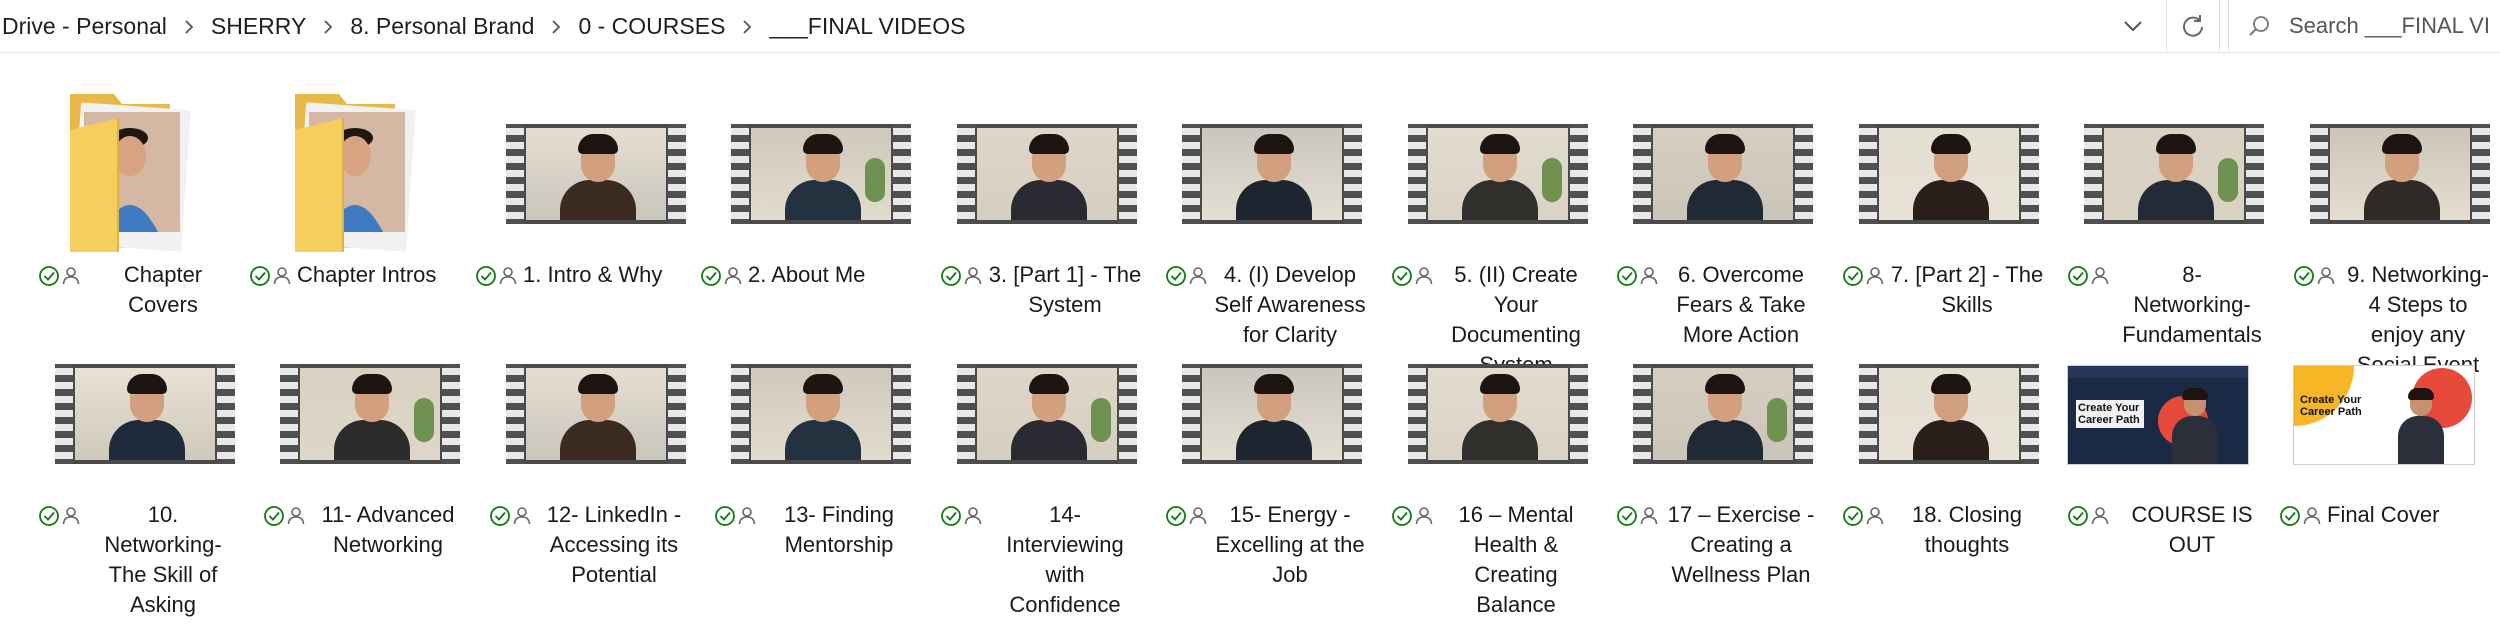 Image resolution: width=2500 pixels, height=624 pixels. I want to click on file-name: COURSE IS OUT, so click(2192, 530).